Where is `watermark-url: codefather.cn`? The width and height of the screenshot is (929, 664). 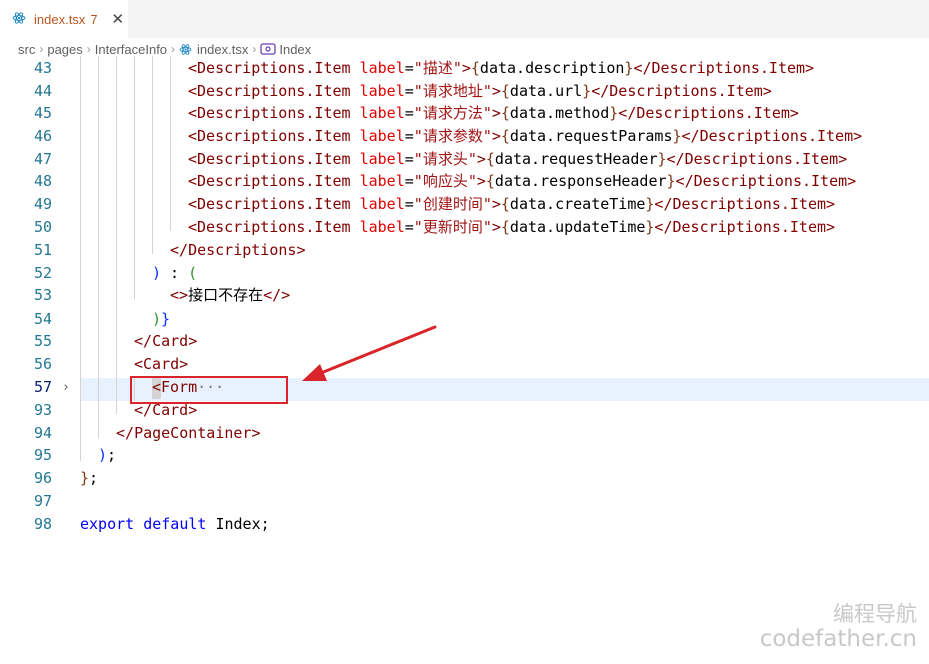 watermark-url: codefather.cn is located at coordinates (838, 639).